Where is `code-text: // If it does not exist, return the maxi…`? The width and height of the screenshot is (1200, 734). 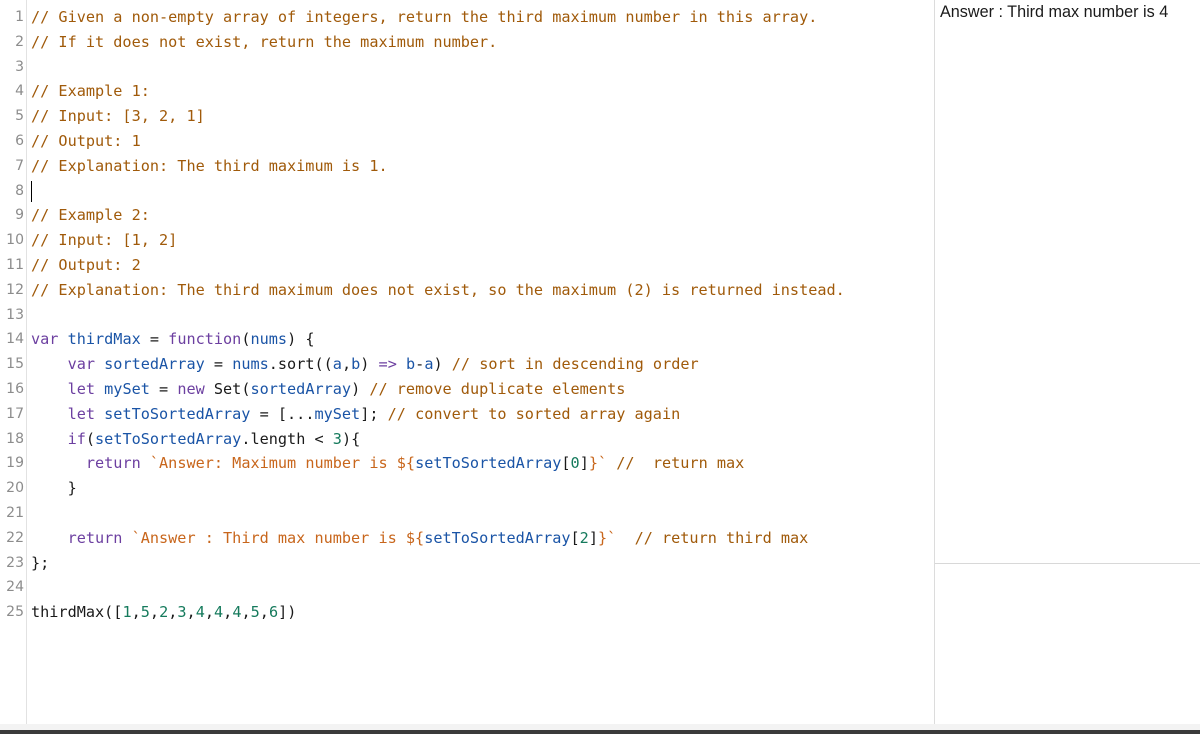 code-text: // If it does not exist, return the maxi… is located at coordinates (264, 42).